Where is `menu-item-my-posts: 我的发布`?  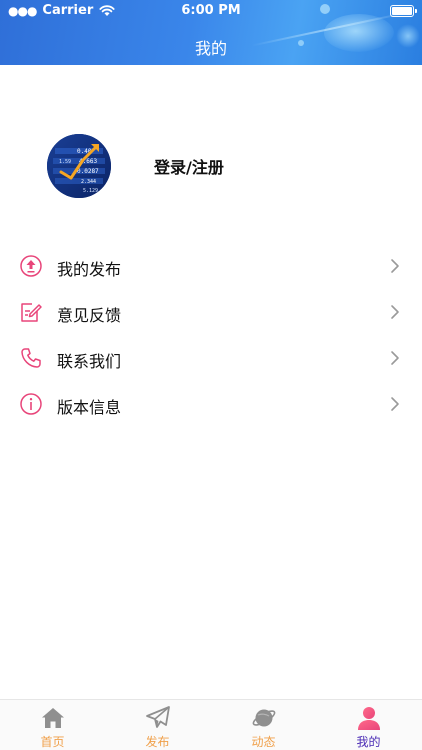 menu-item-my-posts: 我的发布 is located at coordinates (211, 267).